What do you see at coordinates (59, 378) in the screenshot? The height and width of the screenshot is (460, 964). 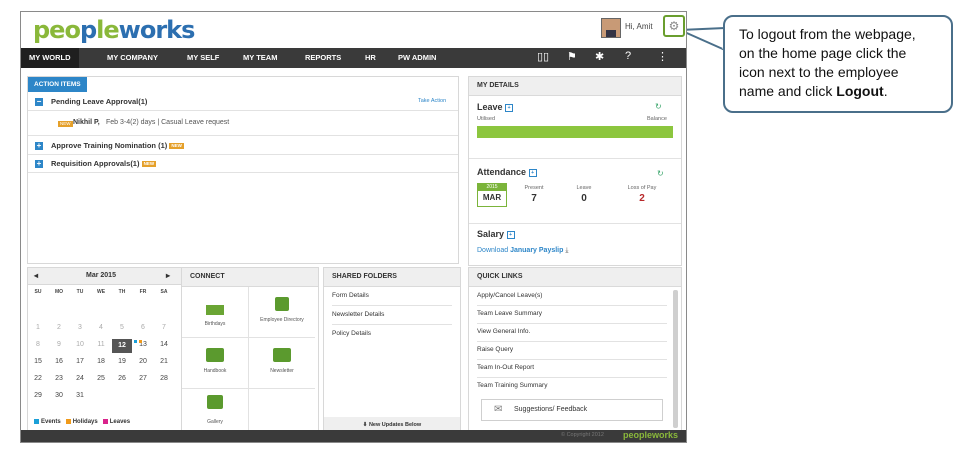 I see `calendar-day: 23` at bounding box center [59, 378].